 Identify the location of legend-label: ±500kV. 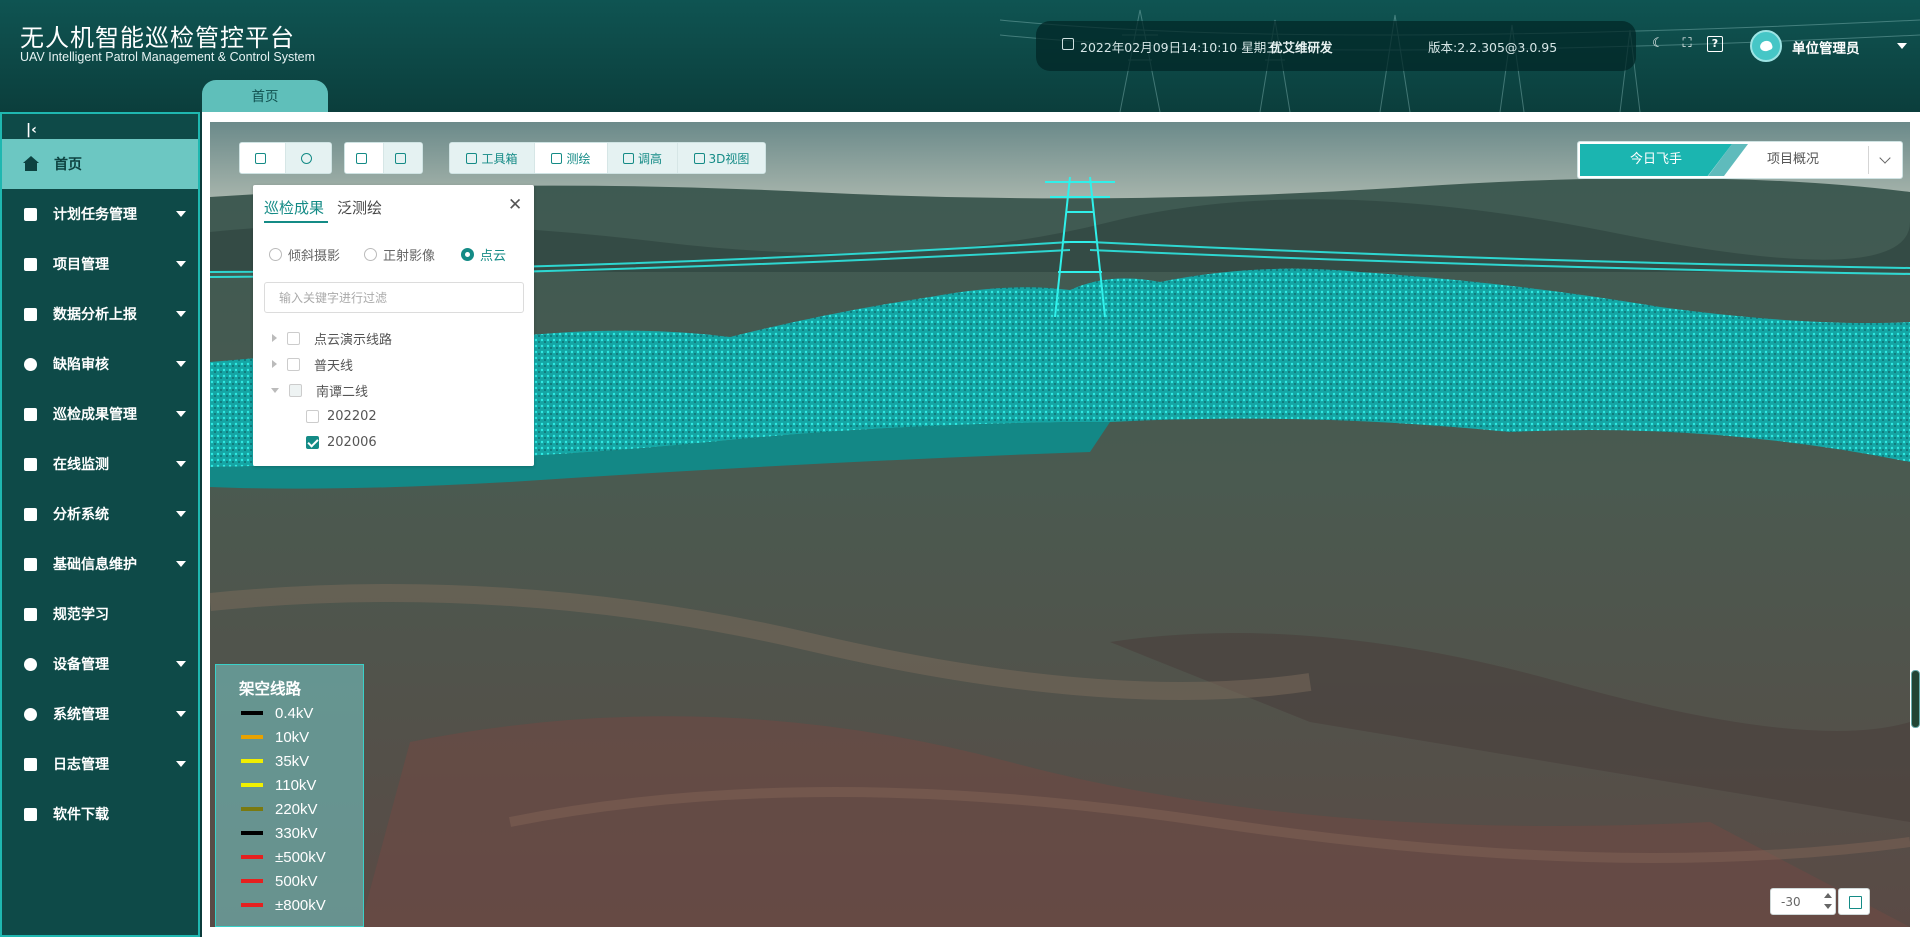
(300, 857).